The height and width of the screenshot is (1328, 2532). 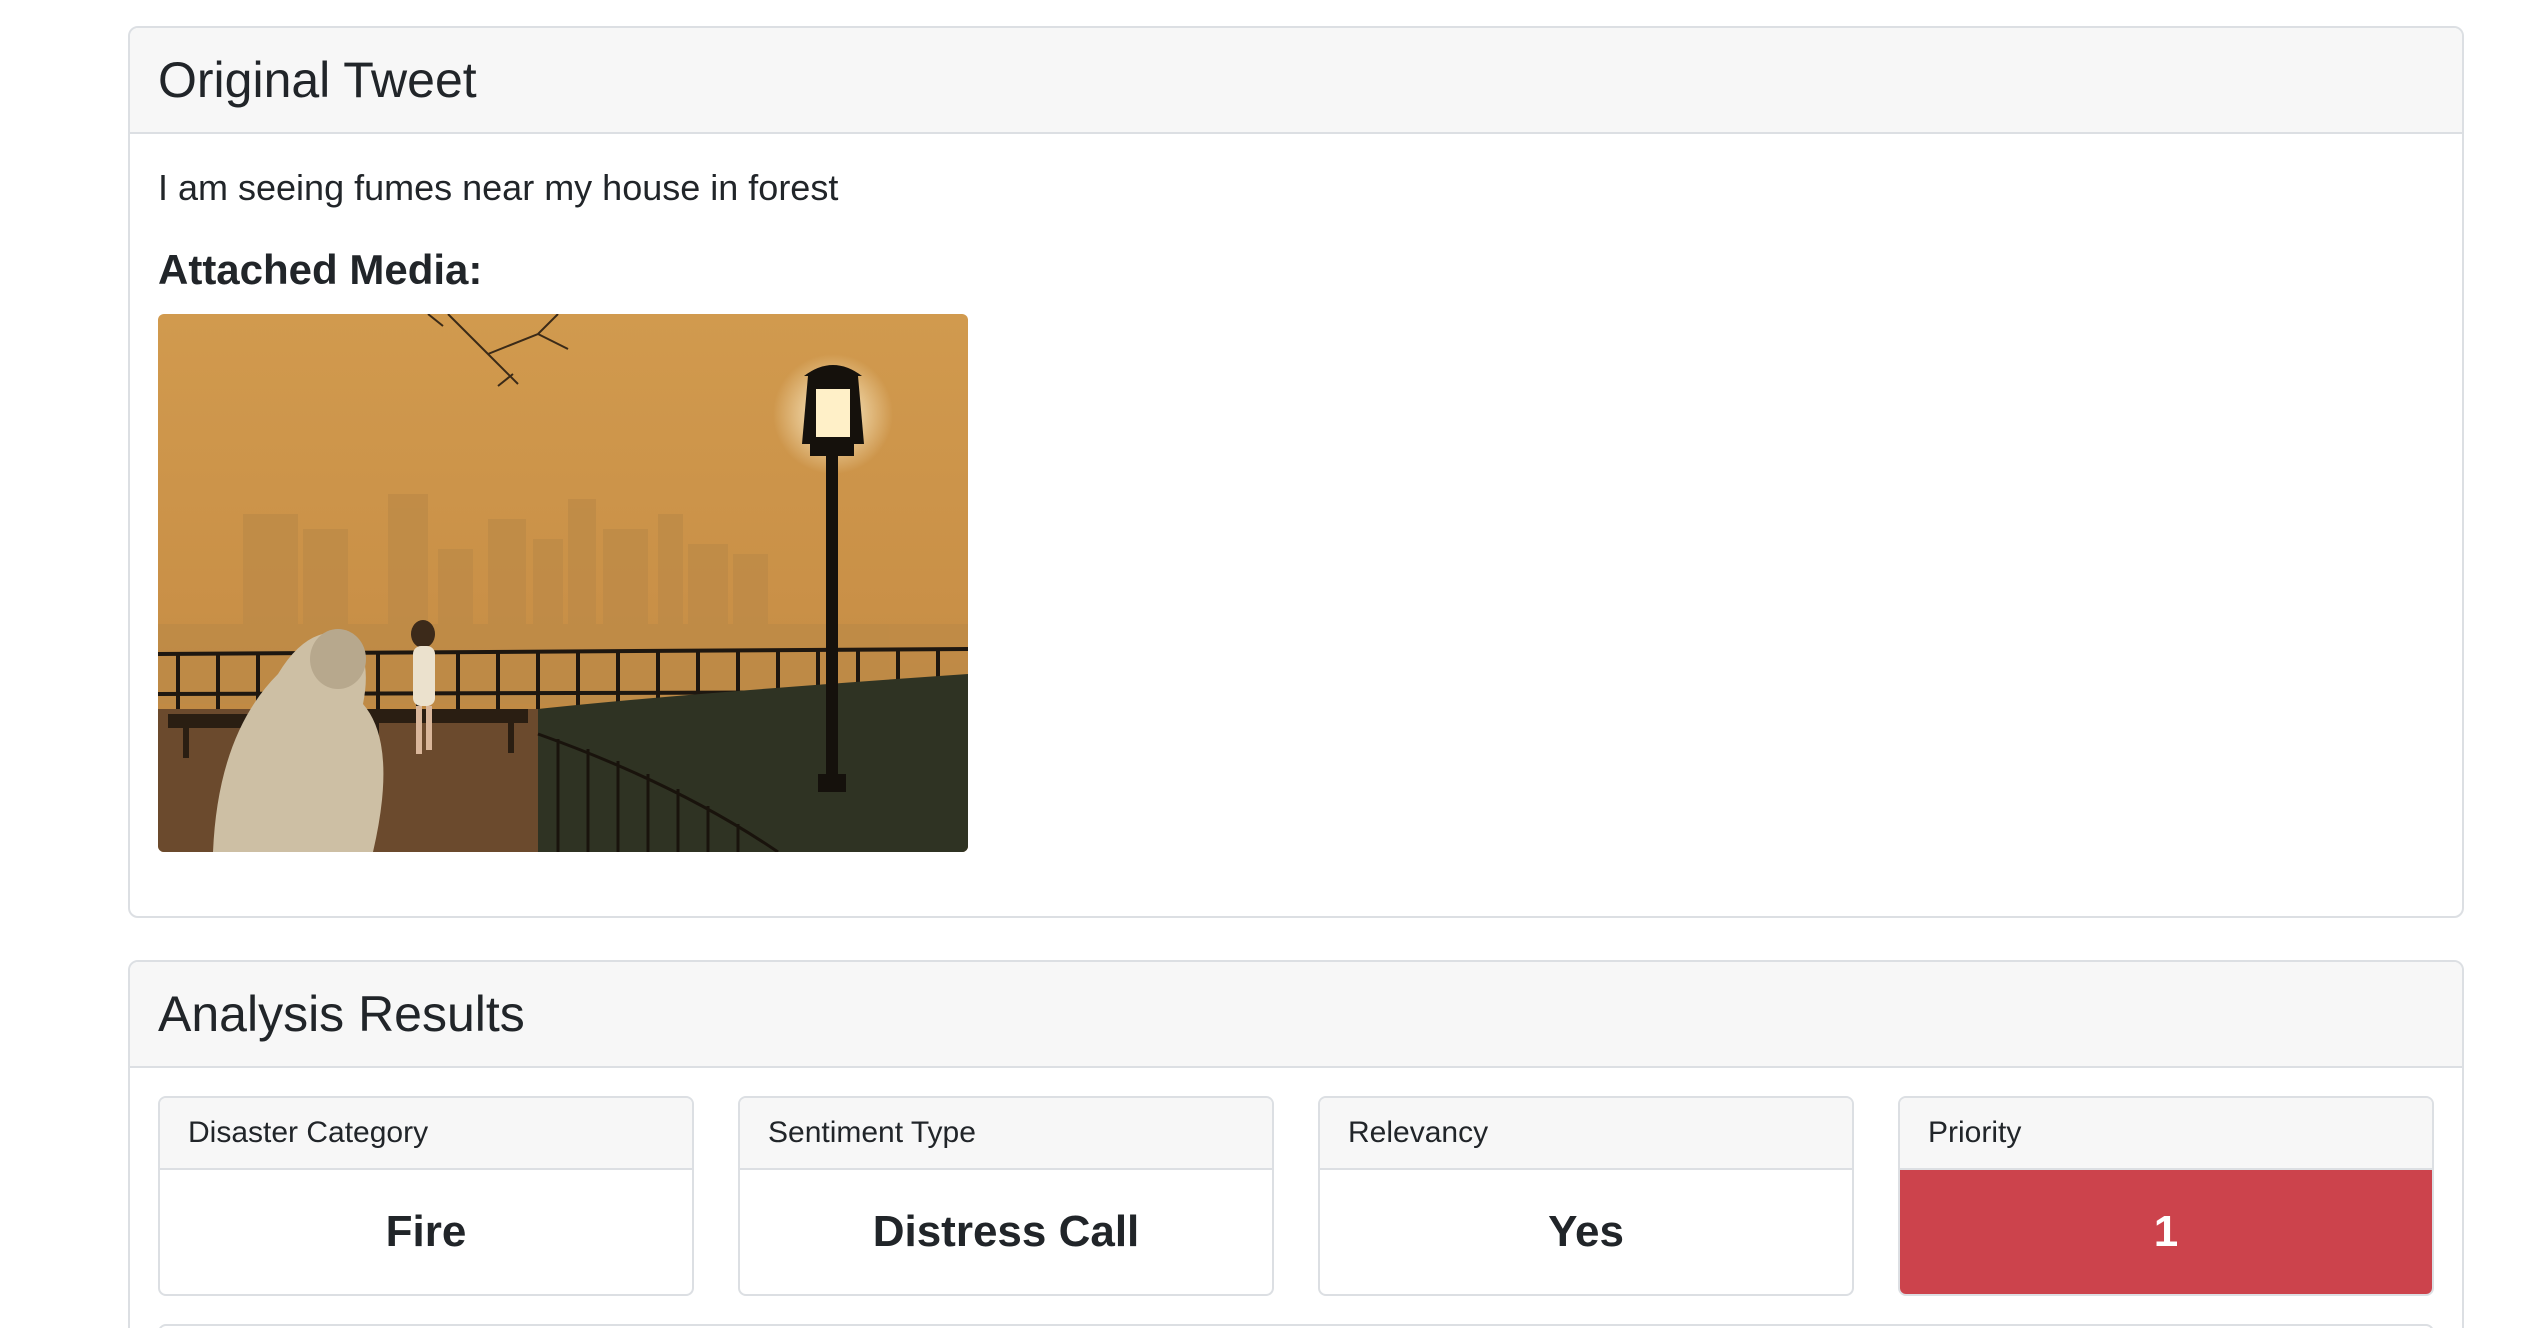 I want to click on relevancy-value: Yes, so click(x=1586, y=1231).